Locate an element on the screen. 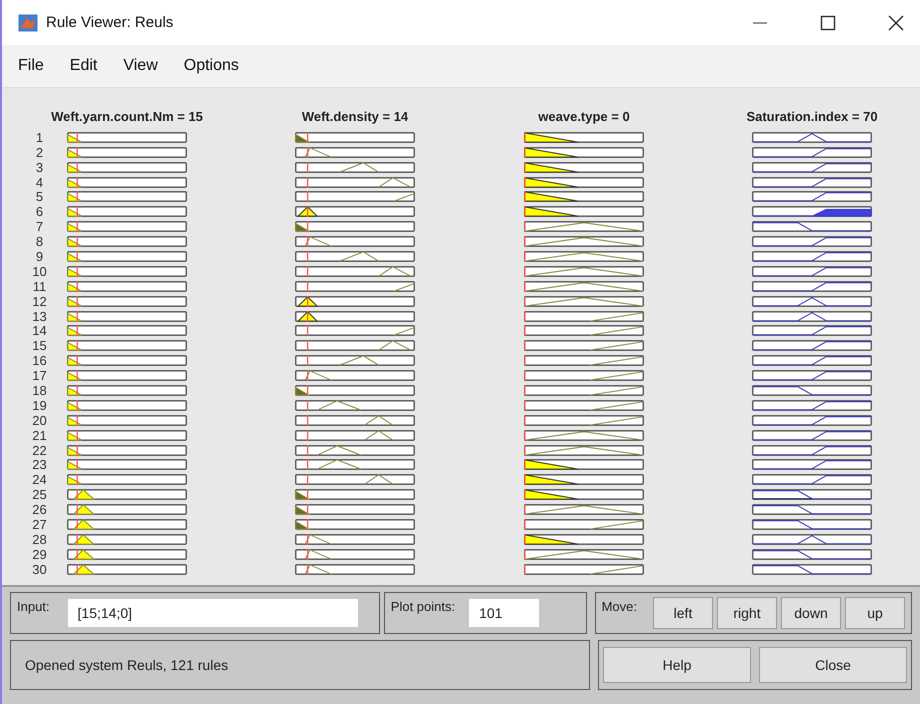  rule-number: 16 is located at coordinates (39, 360).